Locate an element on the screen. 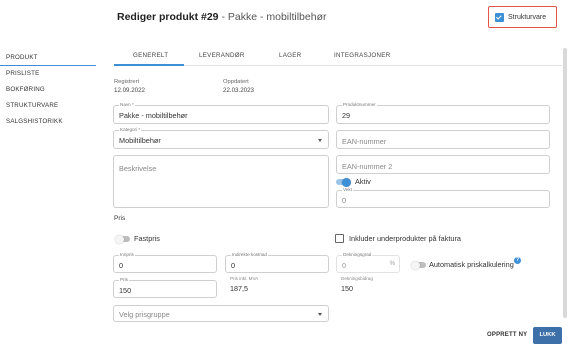 The height and width of the screenshot is (353, 569). sidebar-item-produkt: PRODUKT is located at coordinates (48, 58).